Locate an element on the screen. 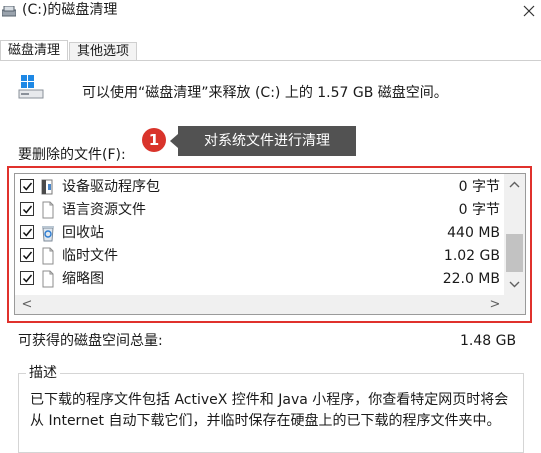 The width and height of the screenshot is (541, 453). scroll-right-button: > is located at coordinates (495, 304).